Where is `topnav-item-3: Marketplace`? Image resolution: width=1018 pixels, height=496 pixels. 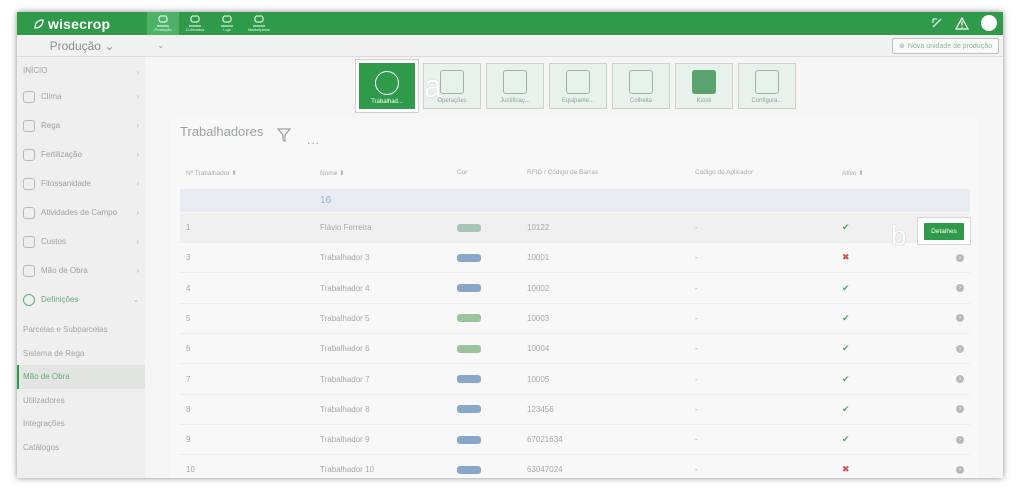
topnav-item-3: Marketplace is located at coordinates (259, 23).